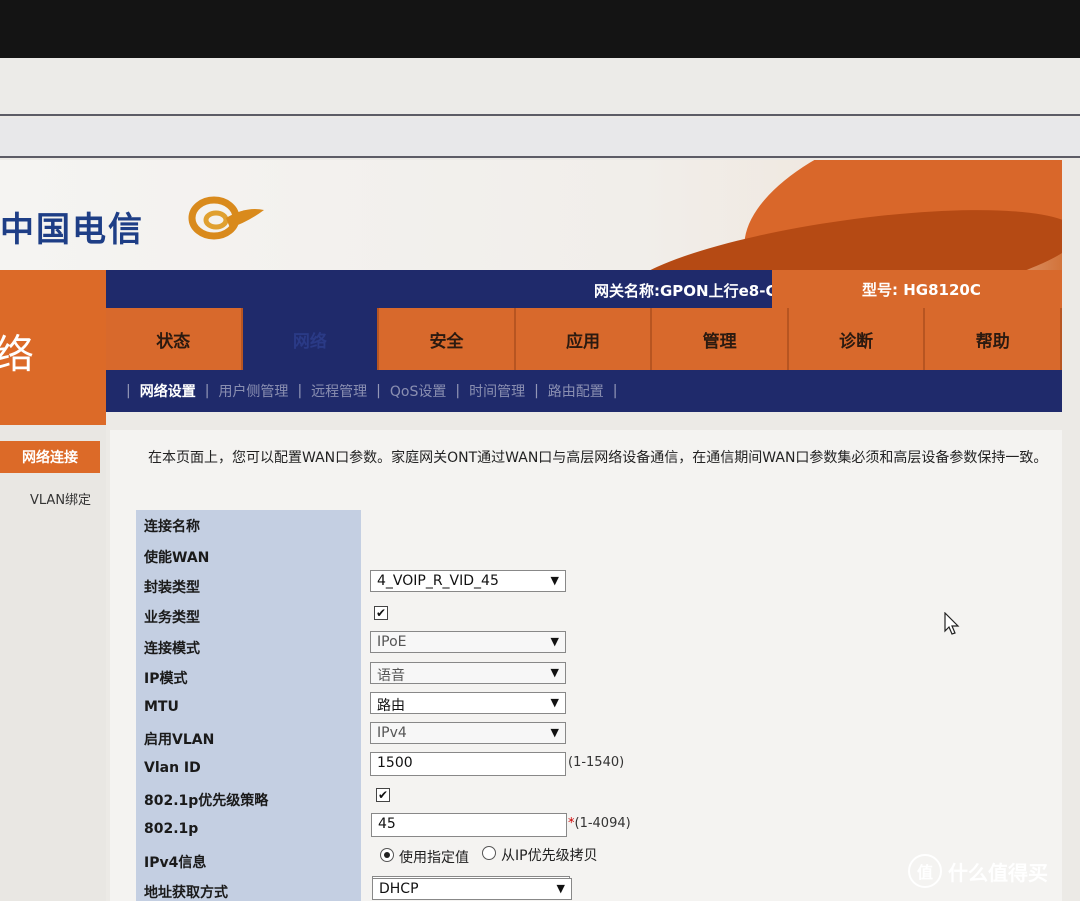  What do you see at coordinates (387, 824) in the screenshot?
I see `vlan-id-value: 45` at bounding box center [387, 824].